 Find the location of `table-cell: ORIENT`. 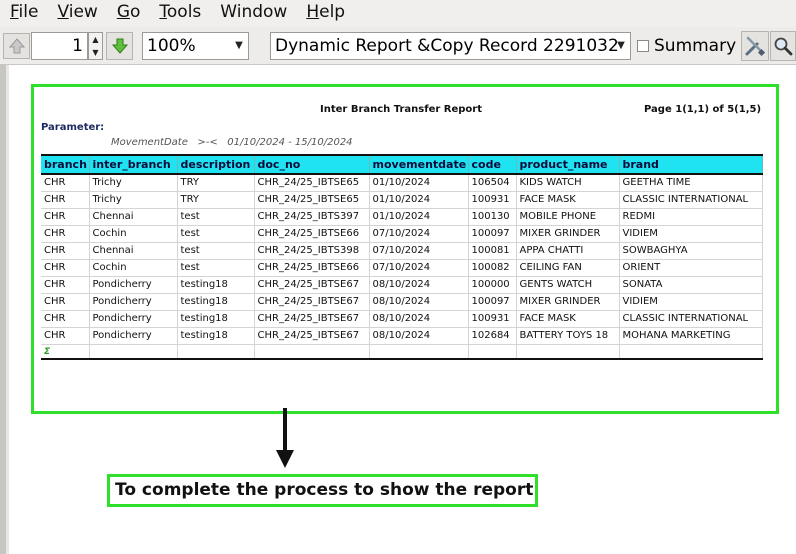

table-cell: ORIENT is located at coordinates (691, 268).